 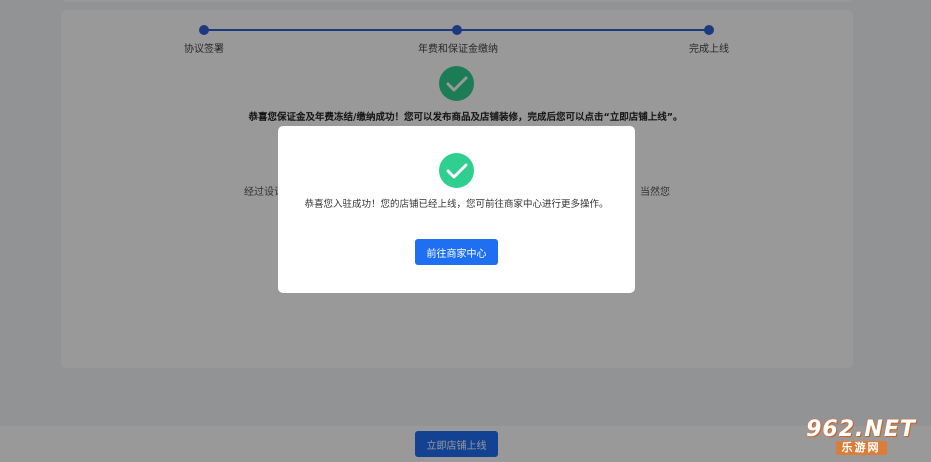 What do you see at coordinates (456, 252) in the screenshot?
I see `merchant-center-button: 前往商家中心` at bounding box center [456, 252].